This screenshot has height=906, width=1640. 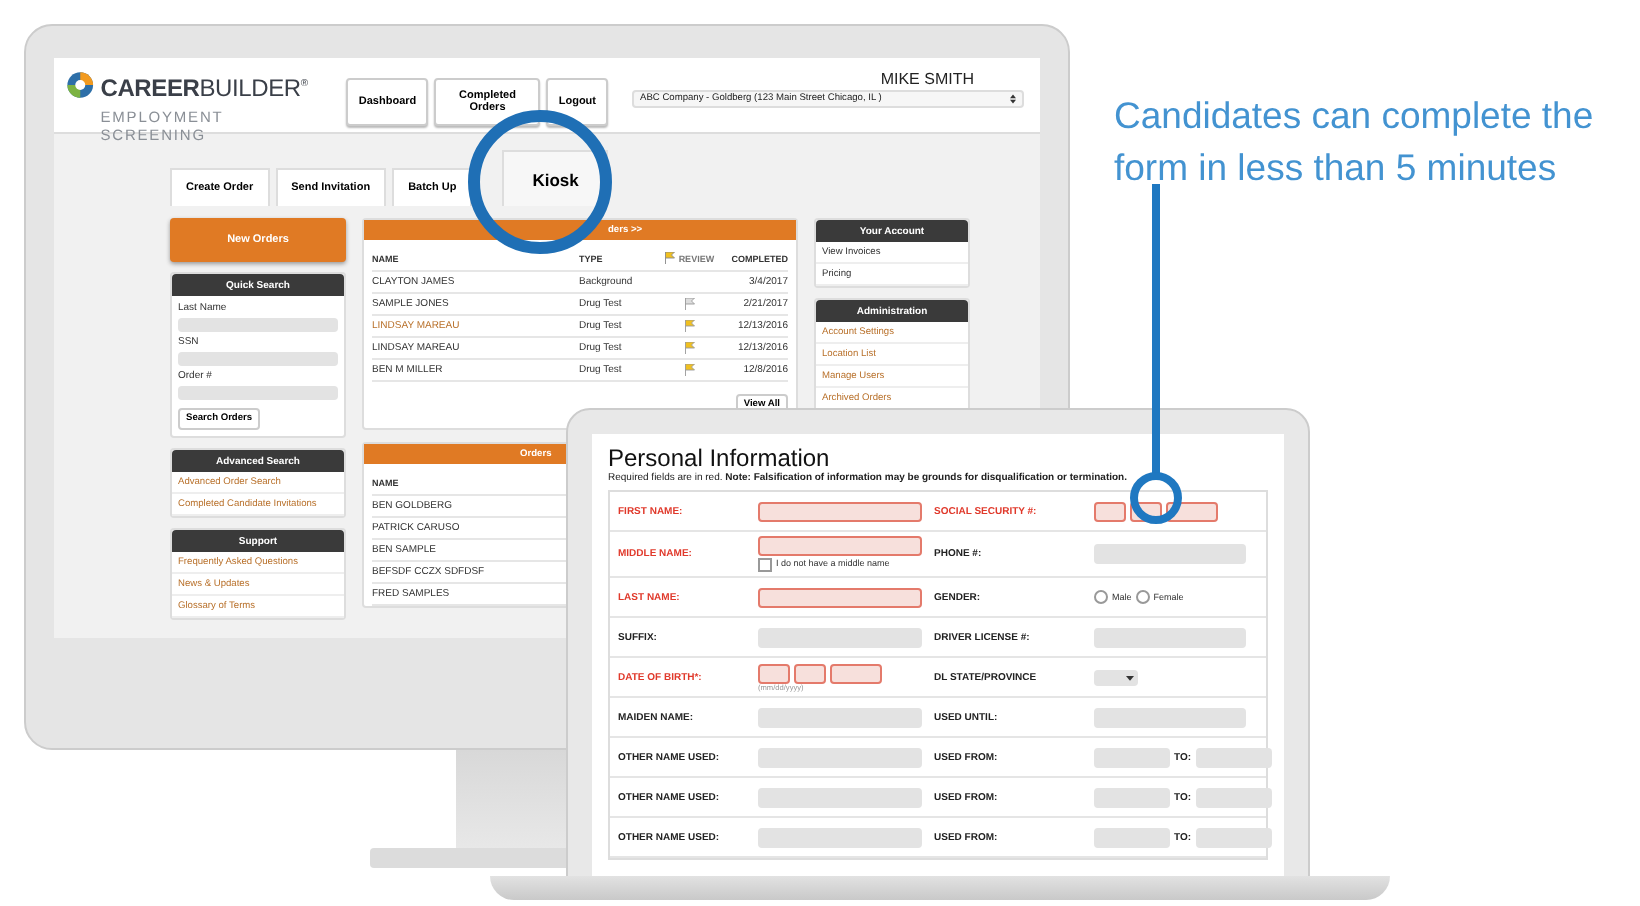 What do you see at coordinates (555, 178) in the screenshot?
I see `tab: Kiosk` at bounding box center [555, 178].